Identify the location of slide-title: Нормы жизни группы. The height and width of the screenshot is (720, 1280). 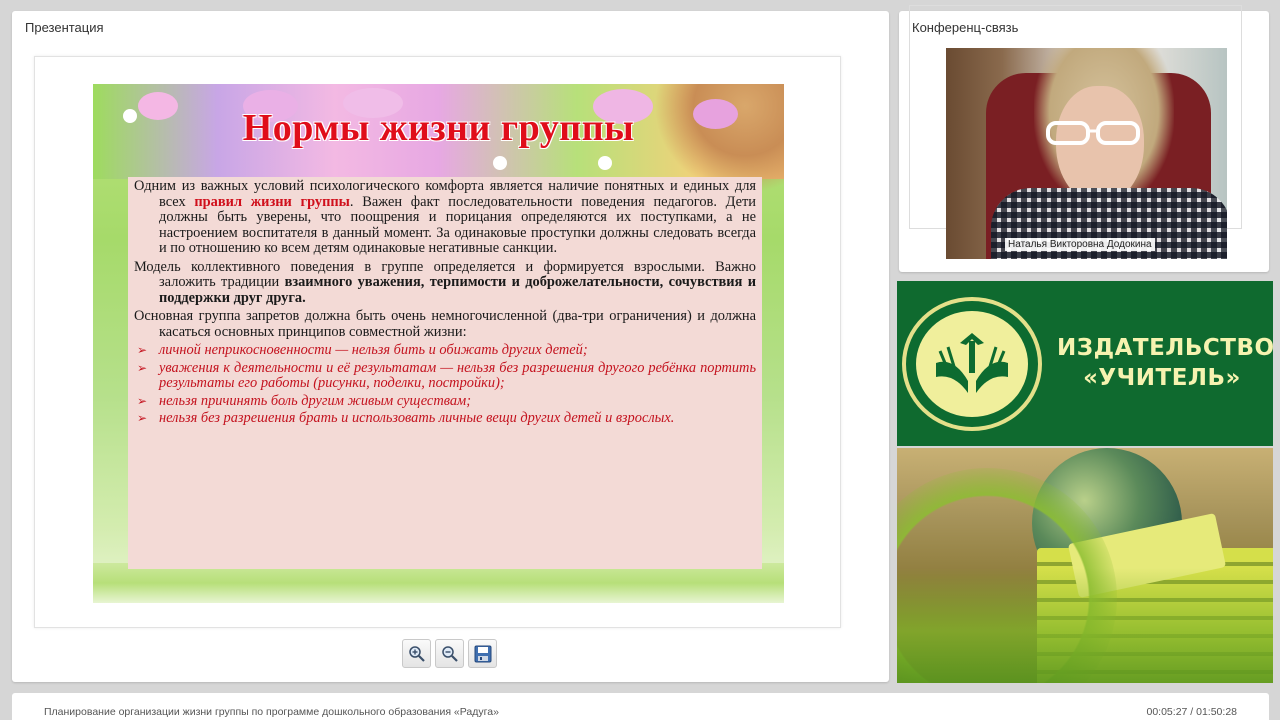
(438, 128).